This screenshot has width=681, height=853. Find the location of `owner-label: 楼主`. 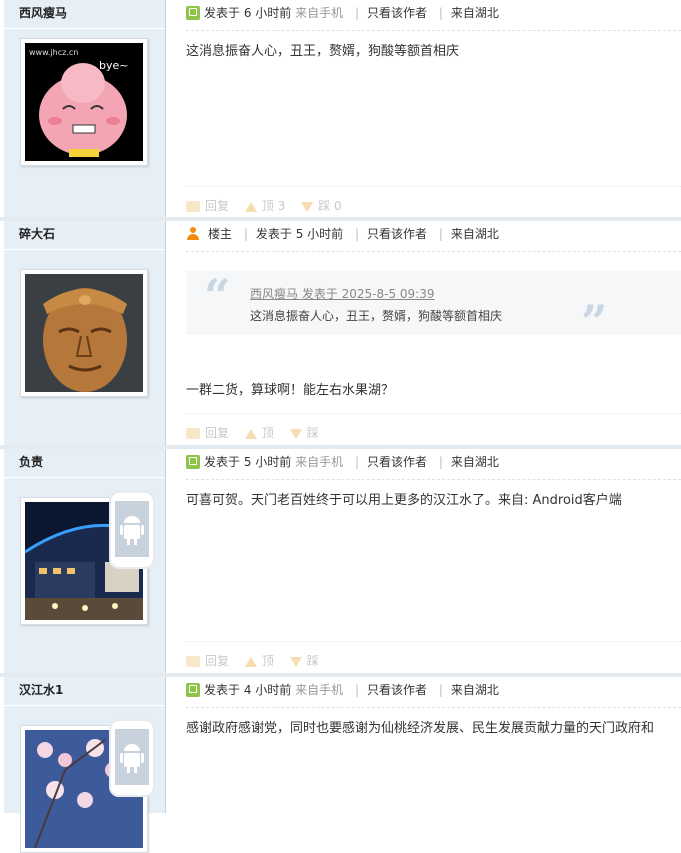

owner-label: 楼主 is located at coordinates (220, 234).